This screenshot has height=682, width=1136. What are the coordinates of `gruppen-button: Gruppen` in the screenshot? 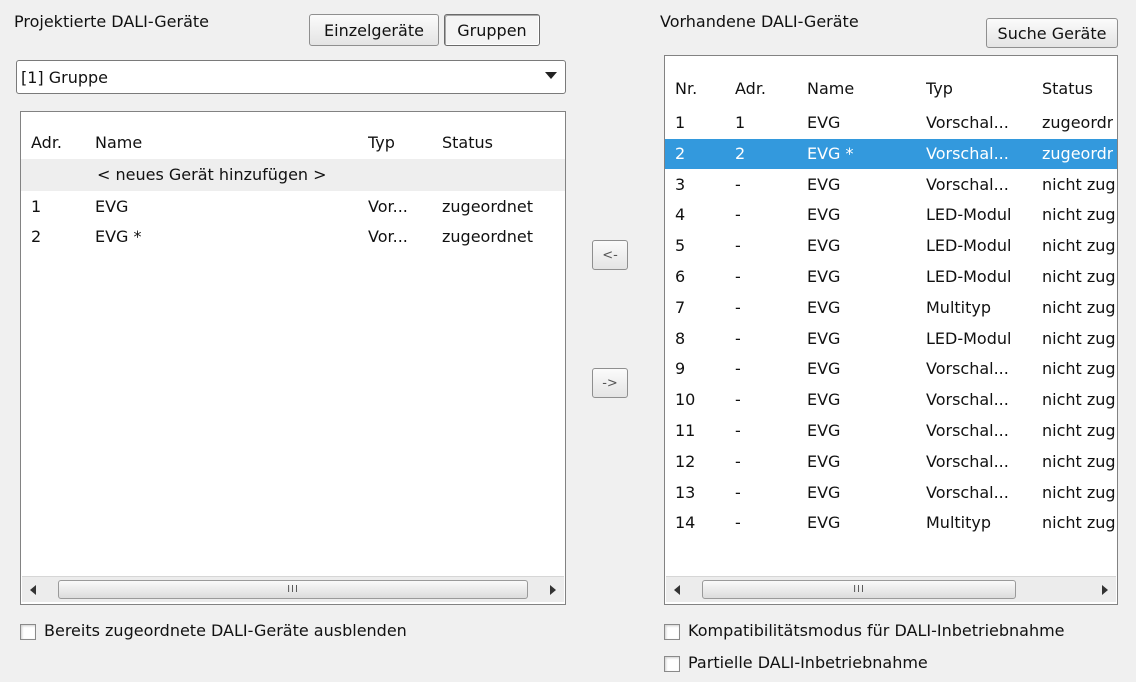 It's located at (492, 30).